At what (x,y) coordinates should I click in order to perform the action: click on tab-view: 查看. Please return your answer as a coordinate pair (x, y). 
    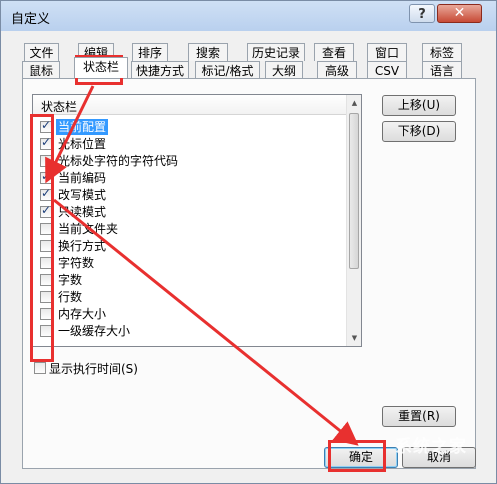
    Looking at the image, I should click on (334, 52).